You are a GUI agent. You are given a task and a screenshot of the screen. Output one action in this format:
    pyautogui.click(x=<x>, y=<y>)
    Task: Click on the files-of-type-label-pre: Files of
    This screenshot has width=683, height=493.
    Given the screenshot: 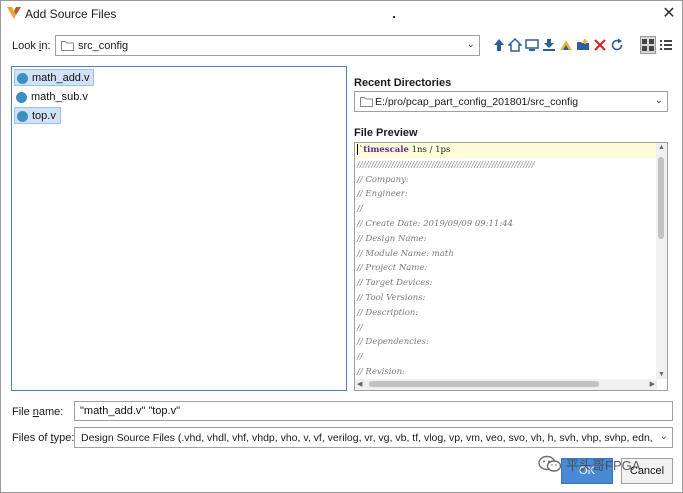 What is the action you would take?
    pyautogui.click(x=31, y=438)
    